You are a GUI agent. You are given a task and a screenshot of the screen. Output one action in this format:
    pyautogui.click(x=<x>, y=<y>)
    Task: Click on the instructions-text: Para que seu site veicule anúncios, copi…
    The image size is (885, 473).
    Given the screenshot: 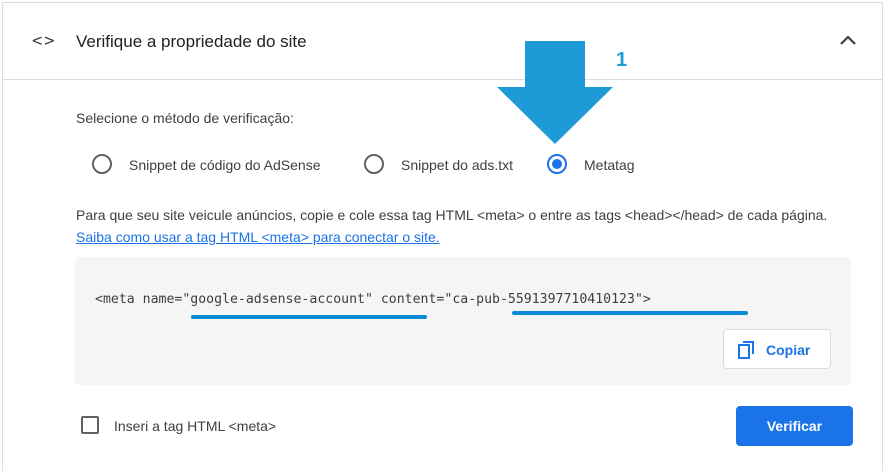 What is the action you would take?
    pyautogui.click(x=461, y=226)
    